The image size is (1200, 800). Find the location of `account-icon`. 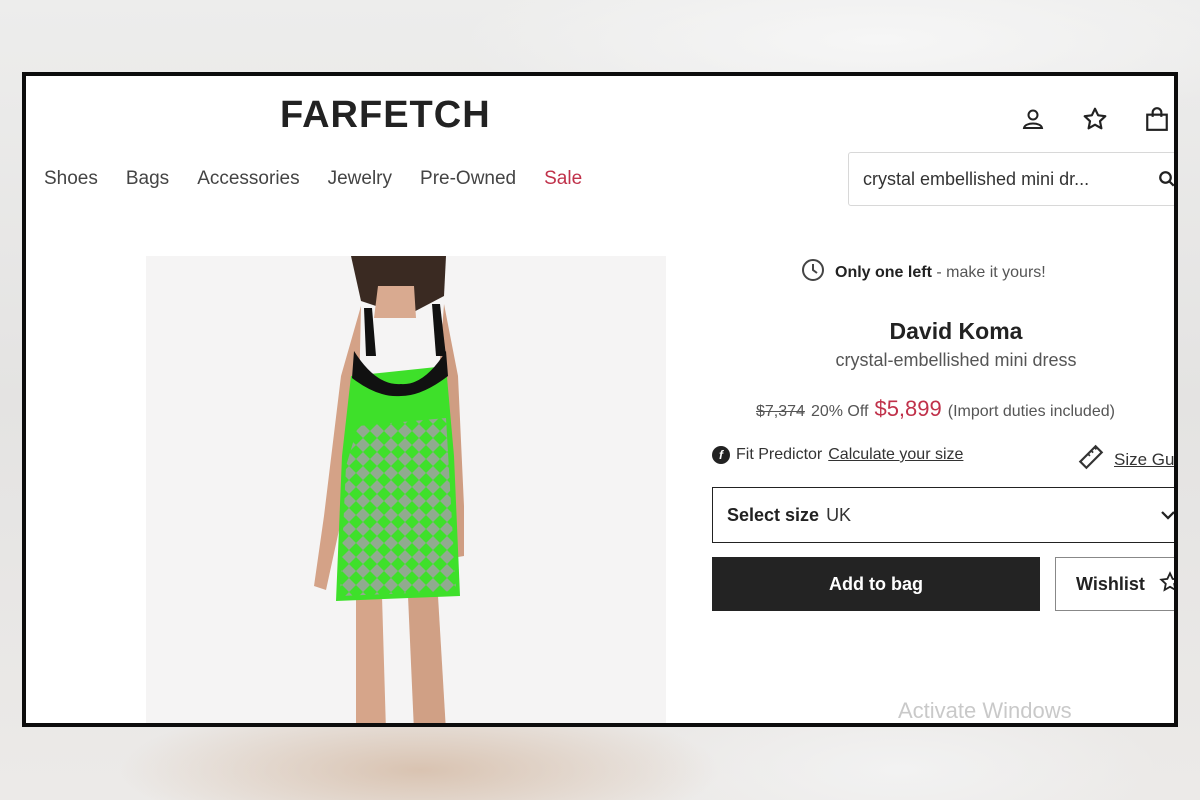

account-icon is located at coordinates (1033, 119).